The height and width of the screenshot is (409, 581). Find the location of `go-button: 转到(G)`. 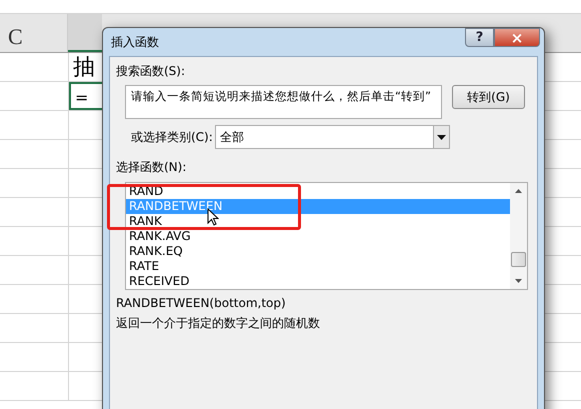

go-button: 转到(G) is located at coordinates (488, 97).